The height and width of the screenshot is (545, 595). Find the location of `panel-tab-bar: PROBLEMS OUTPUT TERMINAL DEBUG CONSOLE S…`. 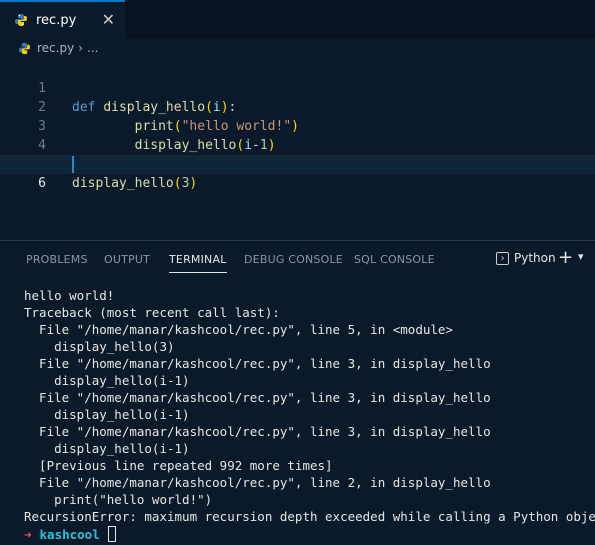

panel-tab-bar: PROBLEMS OUTPUT TERMINAL DEBUG CONSOLE S… is located at coordinates (297, 259).